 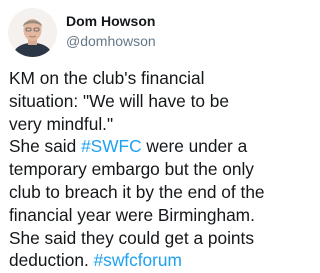 I want to click on tweet-text-segment: club to breach it by the end of the, so click(x=137, y=191).